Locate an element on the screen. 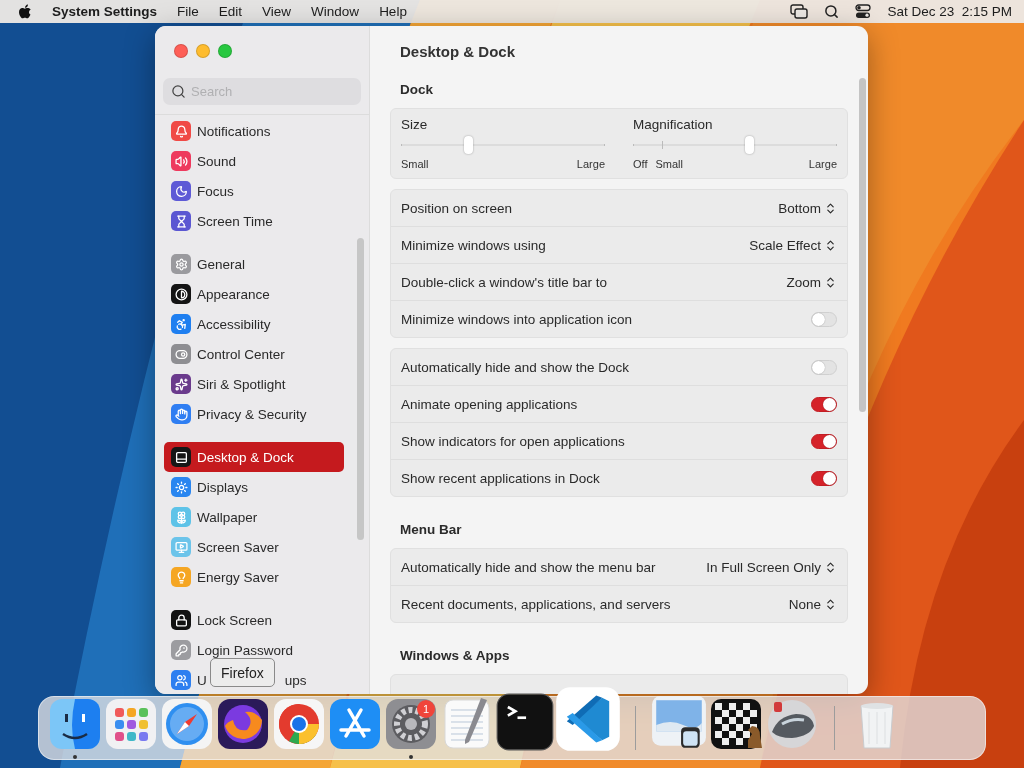 Image resolution: width=1024 pixels, height=768 pixels. popup-button: Scale Effect is located at coordinates (793, 245).